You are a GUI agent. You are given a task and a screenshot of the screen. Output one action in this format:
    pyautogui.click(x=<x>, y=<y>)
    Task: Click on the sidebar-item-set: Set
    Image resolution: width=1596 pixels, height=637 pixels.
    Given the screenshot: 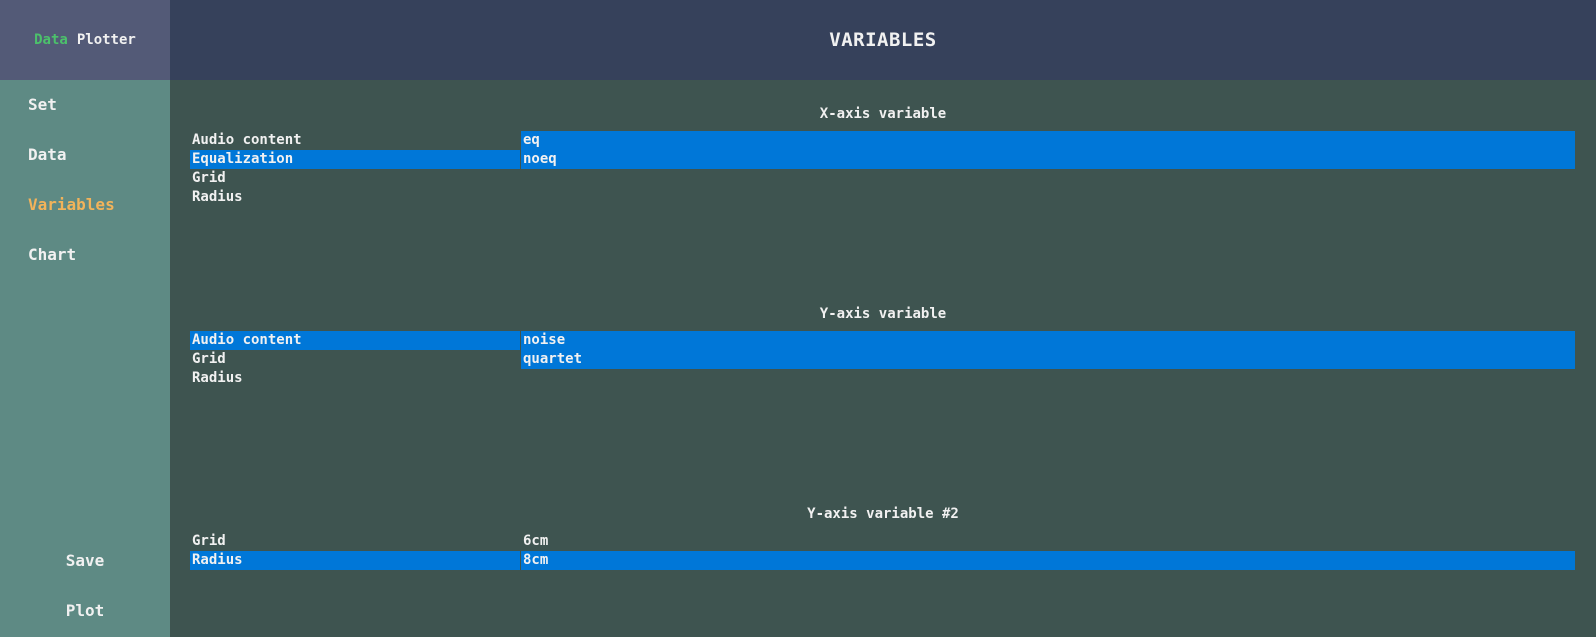 What is the action you would take?
    pyautogui.click(x=42, y=104)
    